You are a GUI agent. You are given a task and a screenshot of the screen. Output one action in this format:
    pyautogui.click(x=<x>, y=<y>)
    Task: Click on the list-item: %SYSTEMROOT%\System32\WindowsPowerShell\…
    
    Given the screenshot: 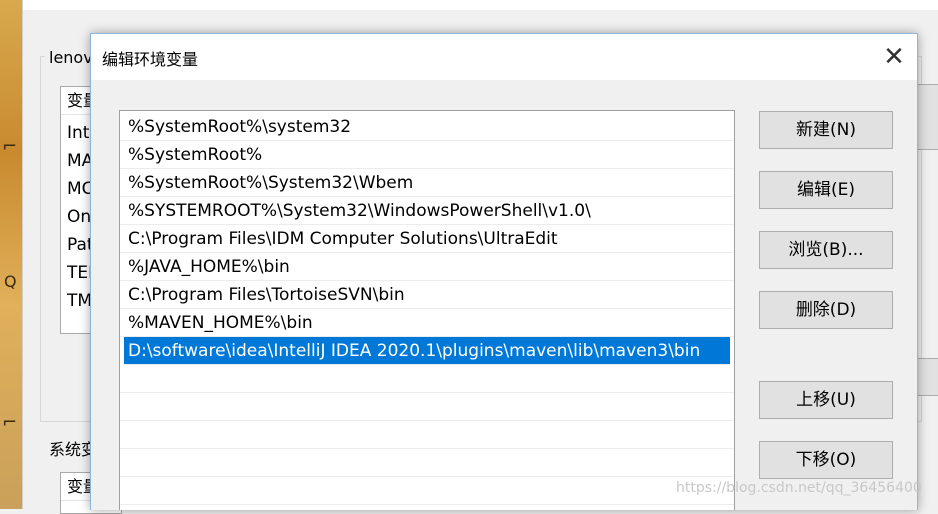 What is the action you would take?
    pyautogui.click(x=427, y=211)
    